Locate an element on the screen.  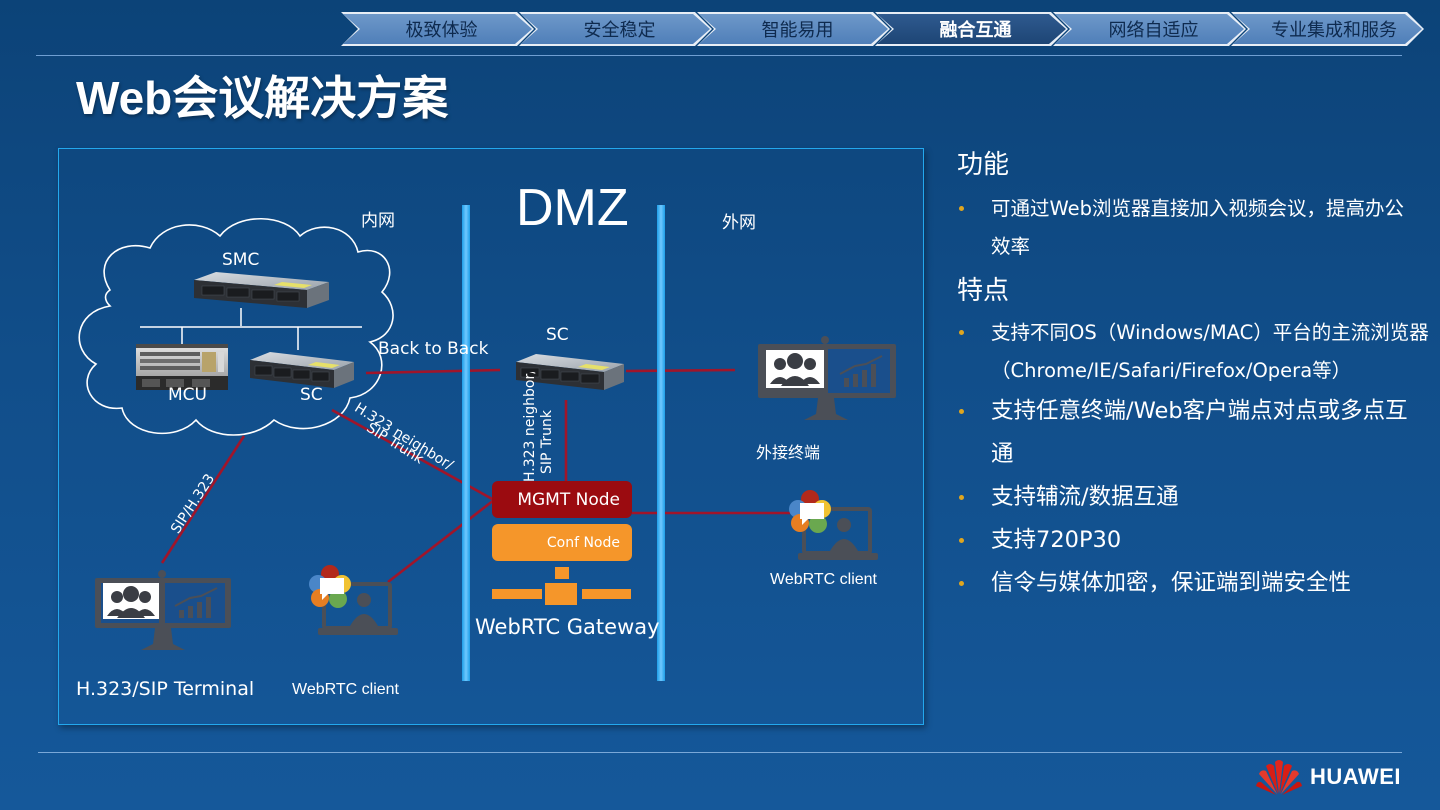
section-title-features: 特点 is located at coordinates (983, 291).